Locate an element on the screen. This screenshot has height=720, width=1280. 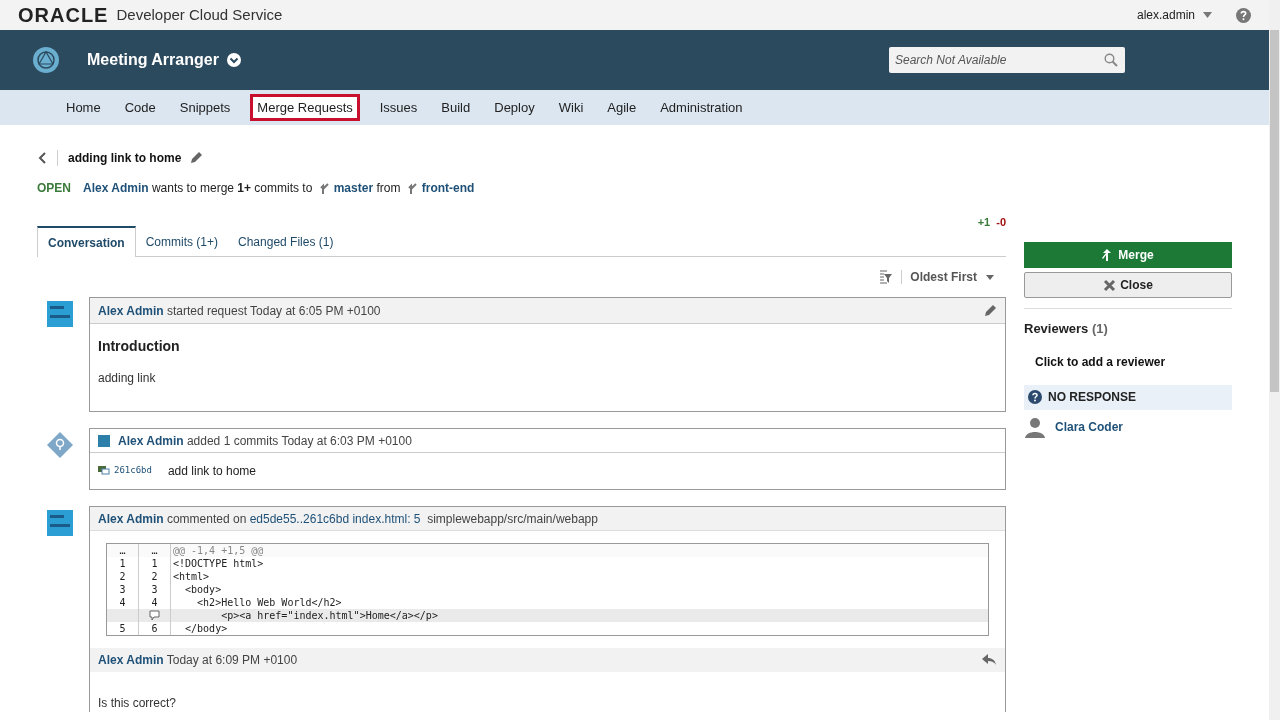
code-line: <html> is located at coordinates (191, 576).